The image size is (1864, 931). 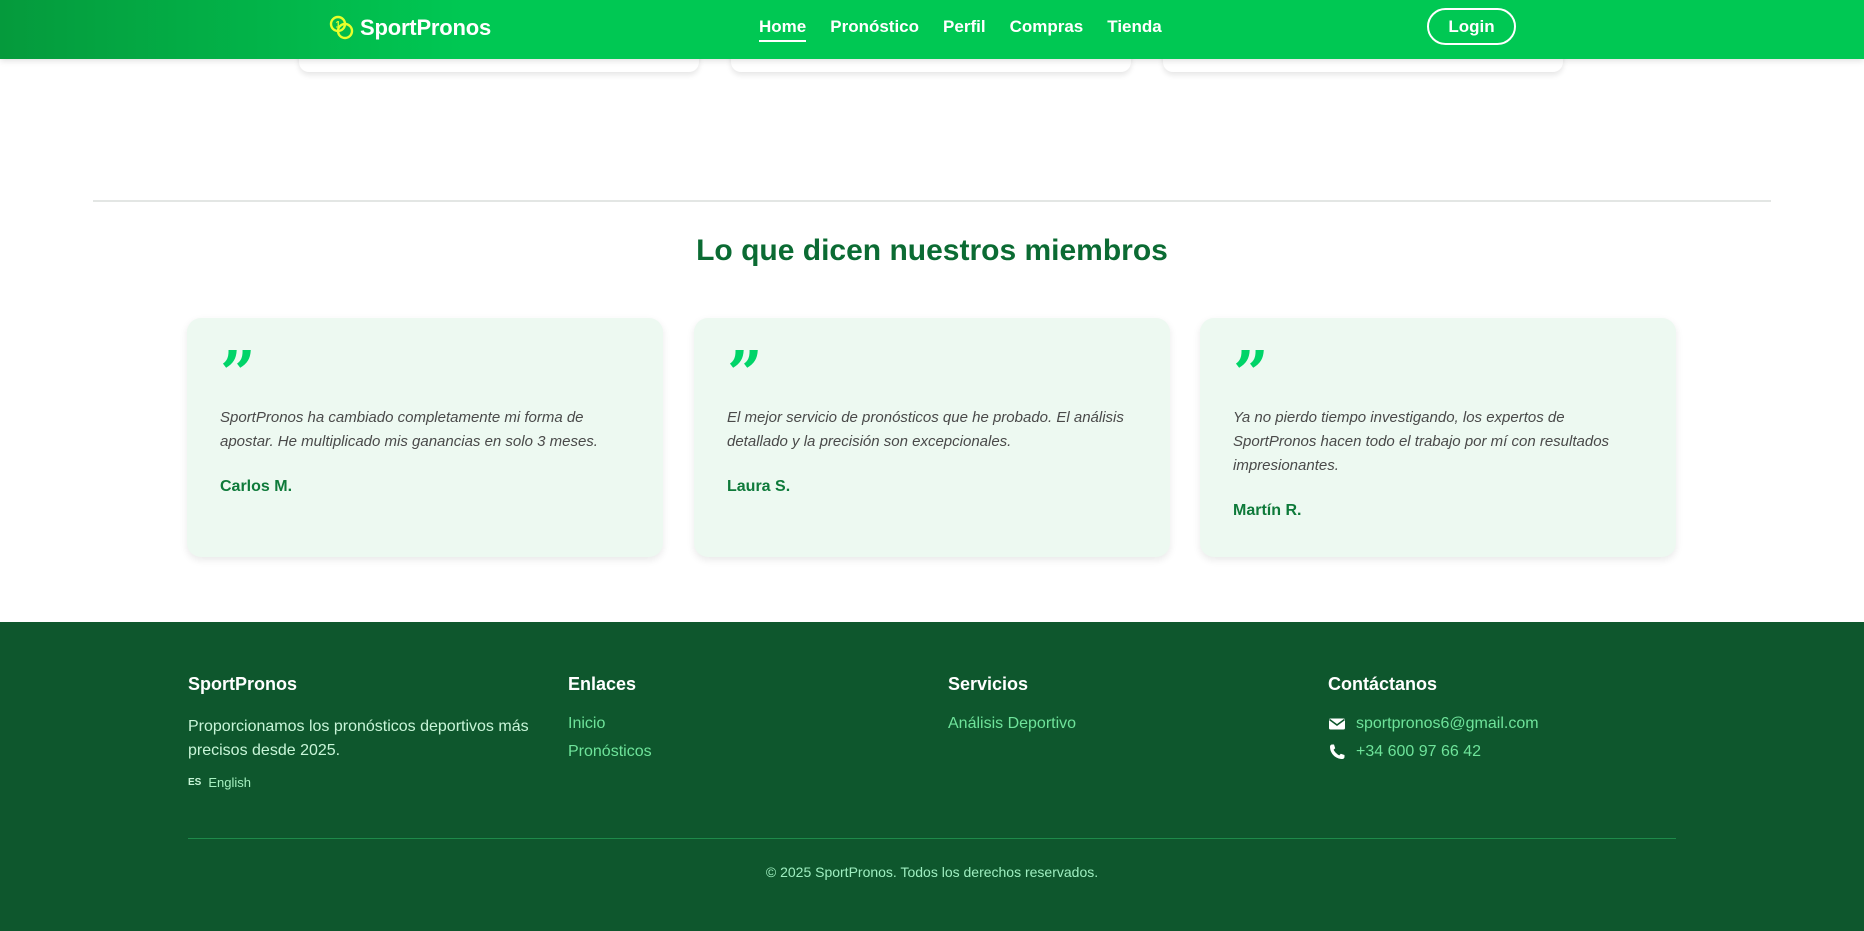 I want to click on footer-links-title: Enlaces, so click(x=602, y=684).